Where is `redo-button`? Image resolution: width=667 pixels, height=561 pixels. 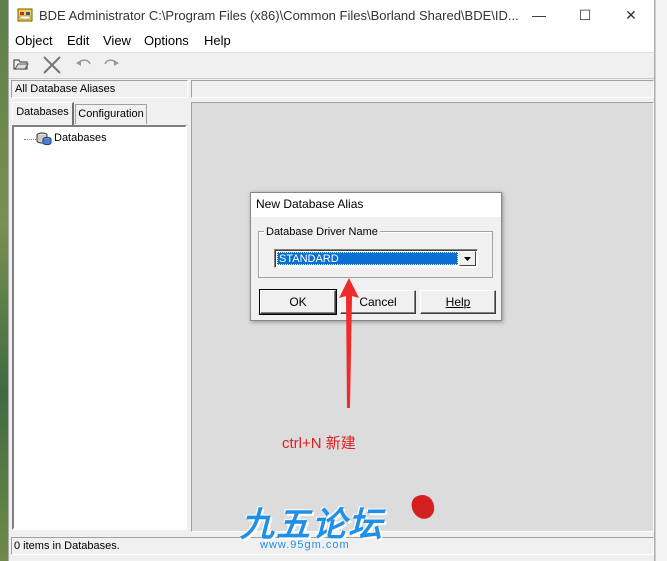 redo-button is located at coordinates (111, 65).